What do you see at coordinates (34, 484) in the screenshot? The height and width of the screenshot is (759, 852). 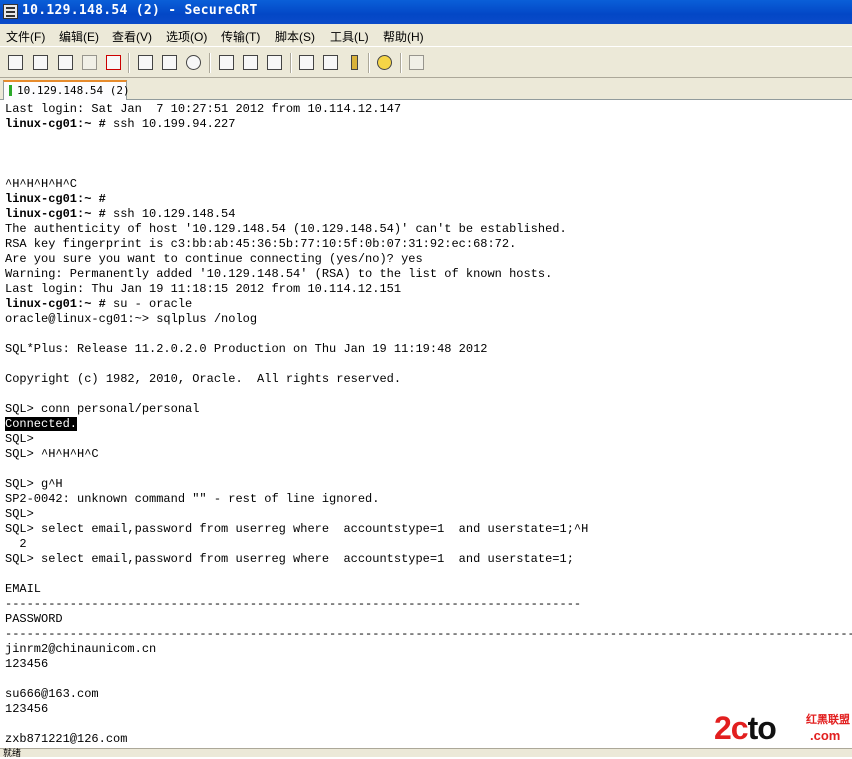 I see `terminal-line: SQL> g^H` at bounding box center [34, 484].